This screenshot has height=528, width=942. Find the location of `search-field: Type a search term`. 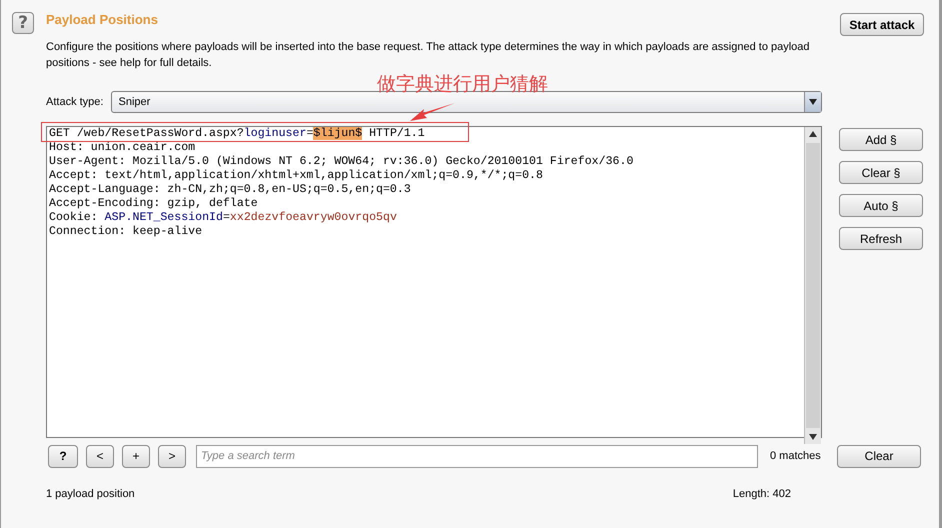

search-field: Type a search term is located at coordinates (477, 456).